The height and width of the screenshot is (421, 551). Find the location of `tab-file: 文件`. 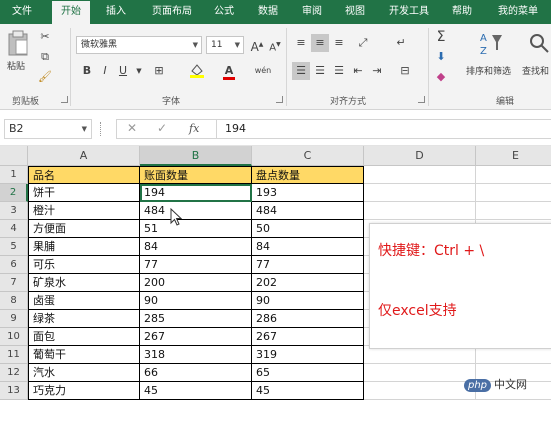

tab-file: 文件 is located at coordinates (22, 12).